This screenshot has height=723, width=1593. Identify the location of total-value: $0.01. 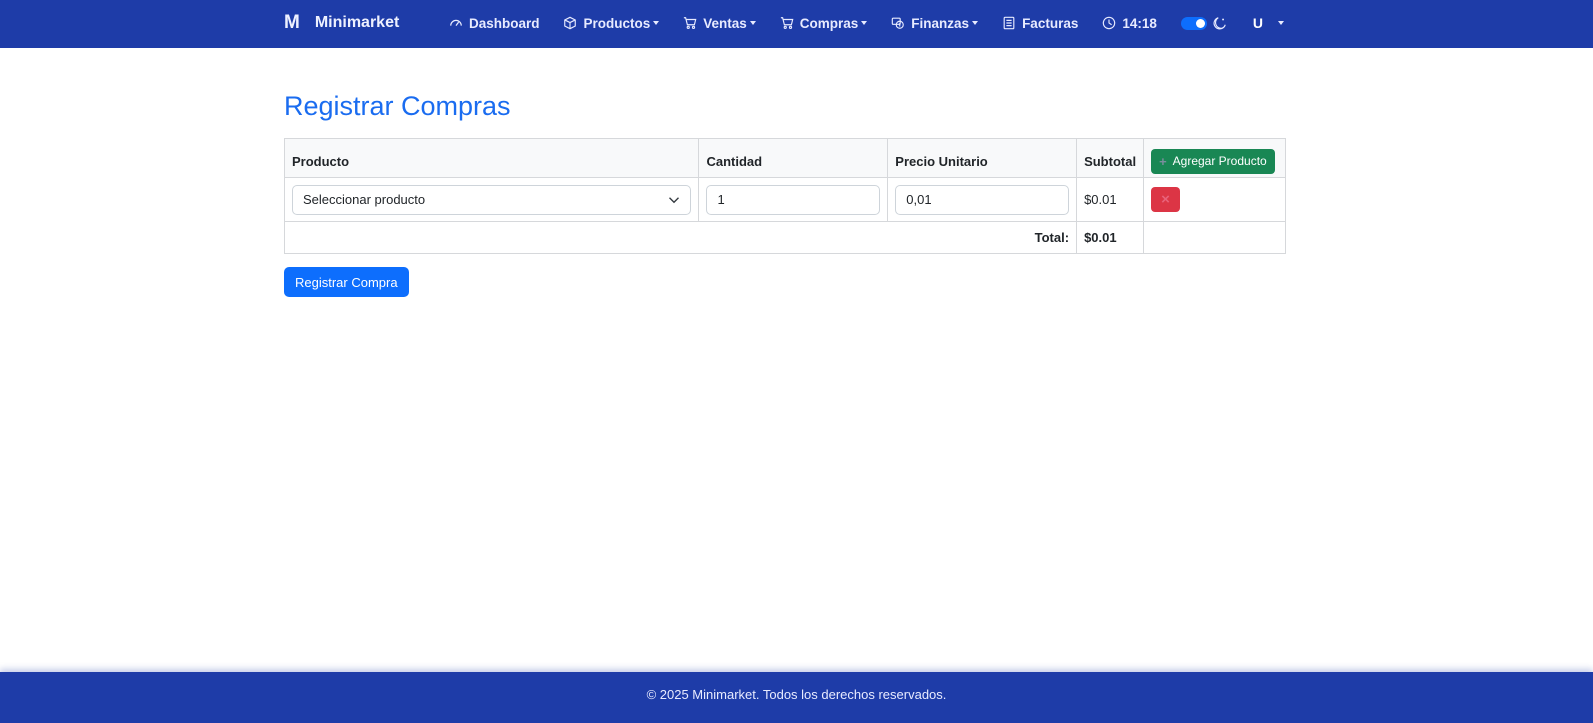
(1110, 237).